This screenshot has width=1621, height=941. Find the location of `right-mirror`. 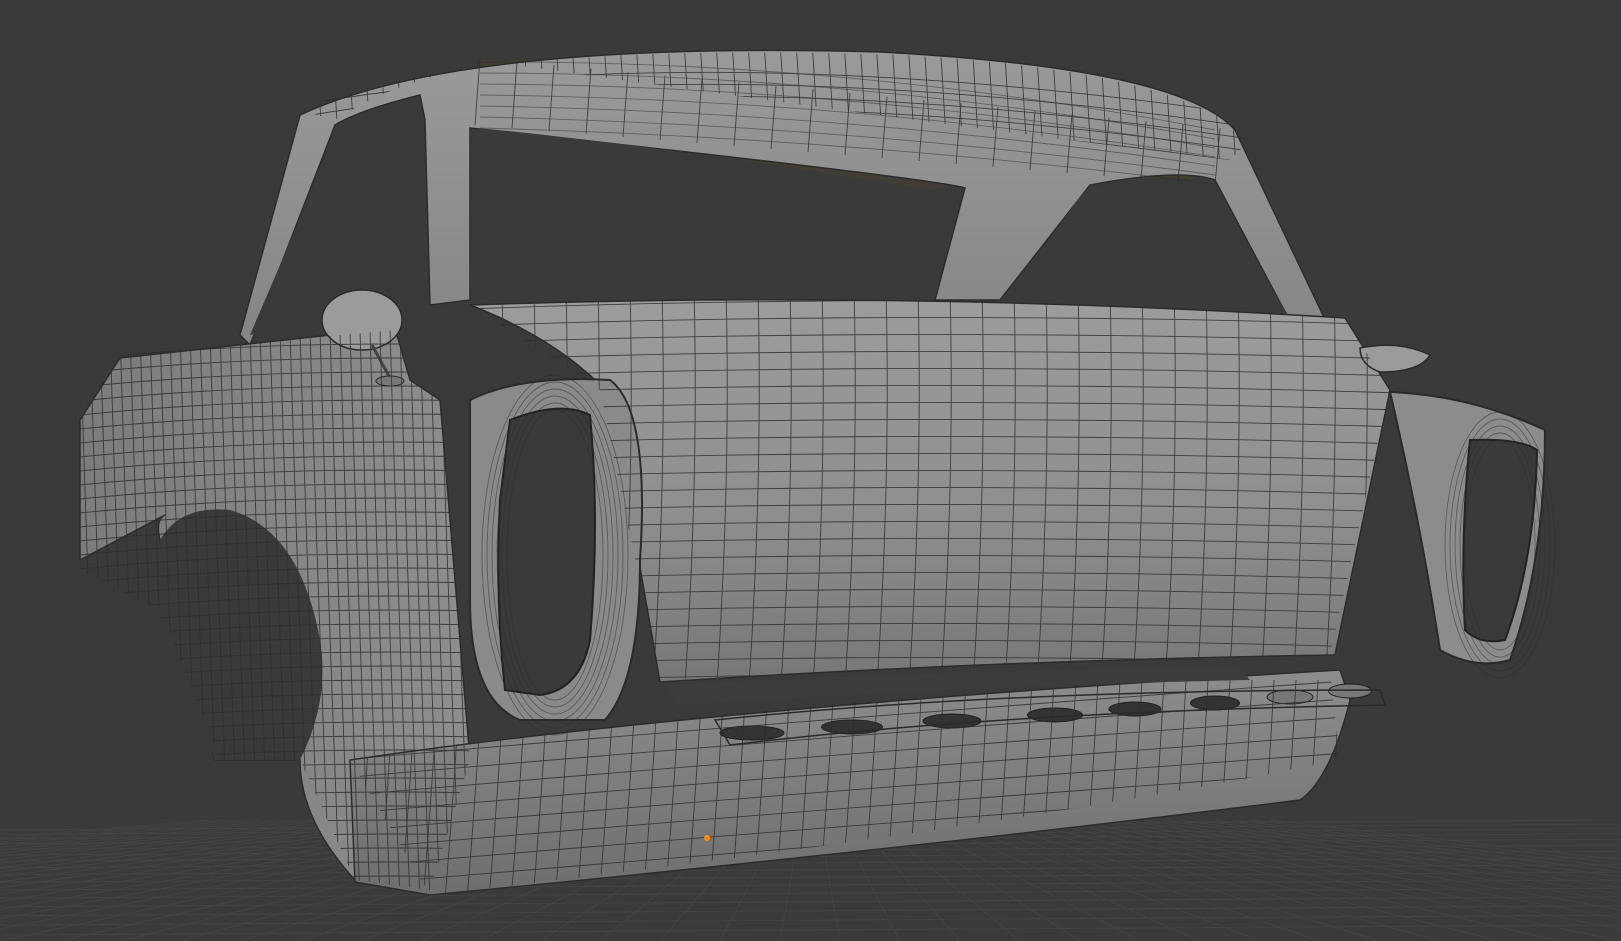

right-mirror is located at coordinates (1395, 358).